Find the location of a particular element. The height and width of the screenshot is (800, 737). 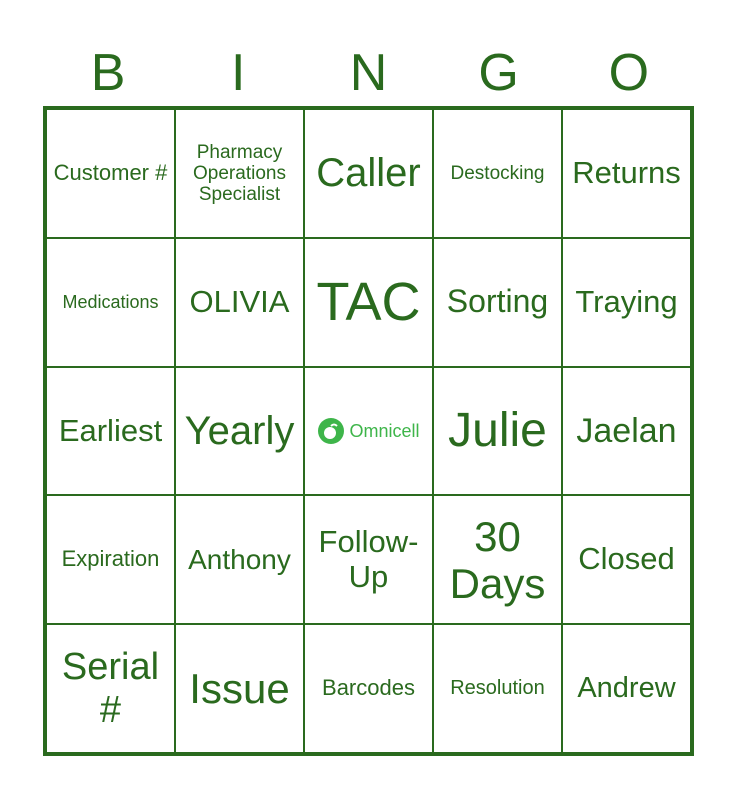

header-letter-n: N is located at coordinates (368, 73).